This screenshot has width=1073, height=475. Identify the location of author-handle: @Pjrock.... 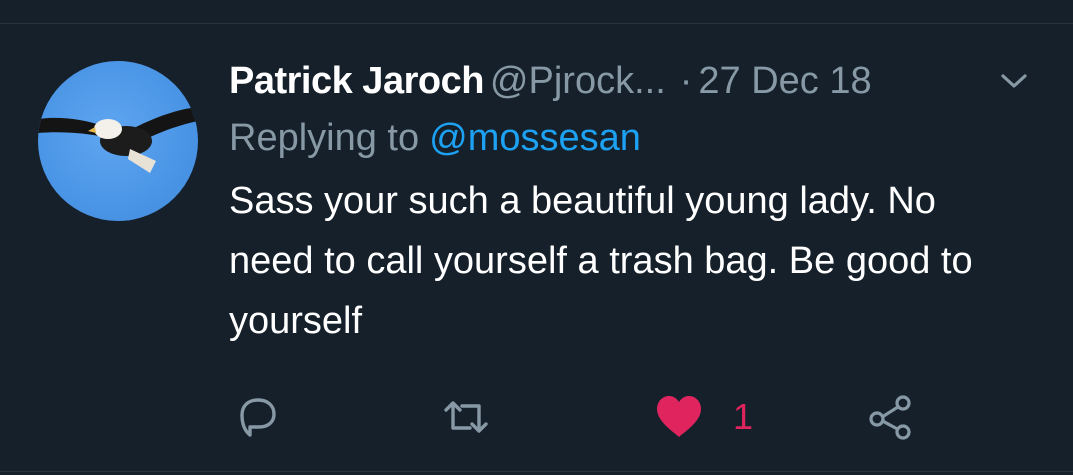
(578, 81).